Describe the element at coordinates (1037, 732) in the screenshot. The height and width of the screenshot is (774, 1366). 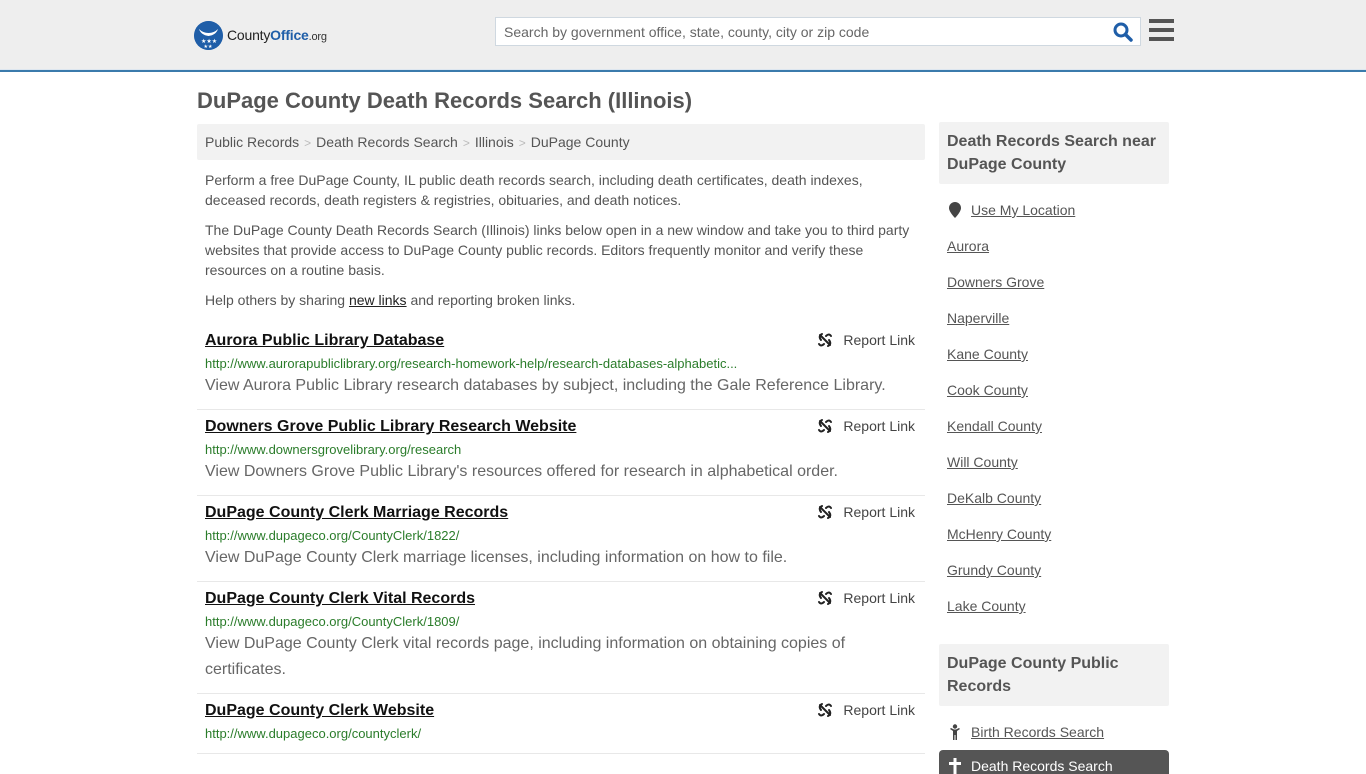
I see `birth-records-search-link: Birth Records Search` at that location.